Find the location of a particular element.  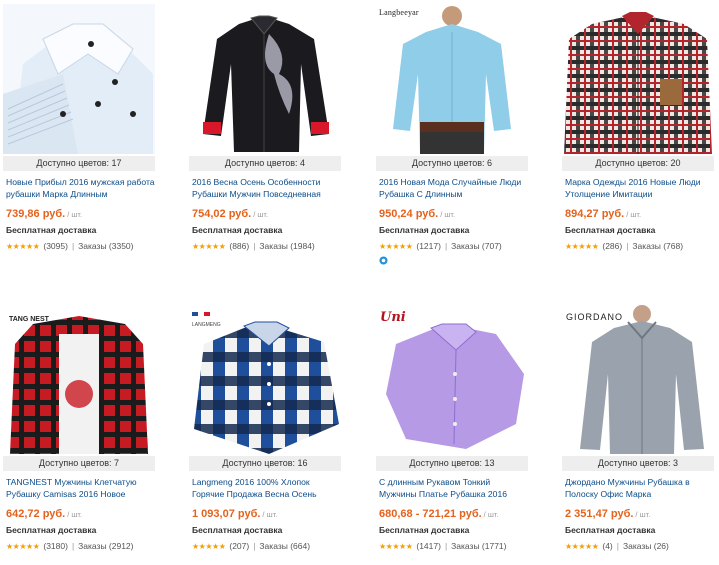

shirt-image-red-plaid is located at coordinates (79, 379).